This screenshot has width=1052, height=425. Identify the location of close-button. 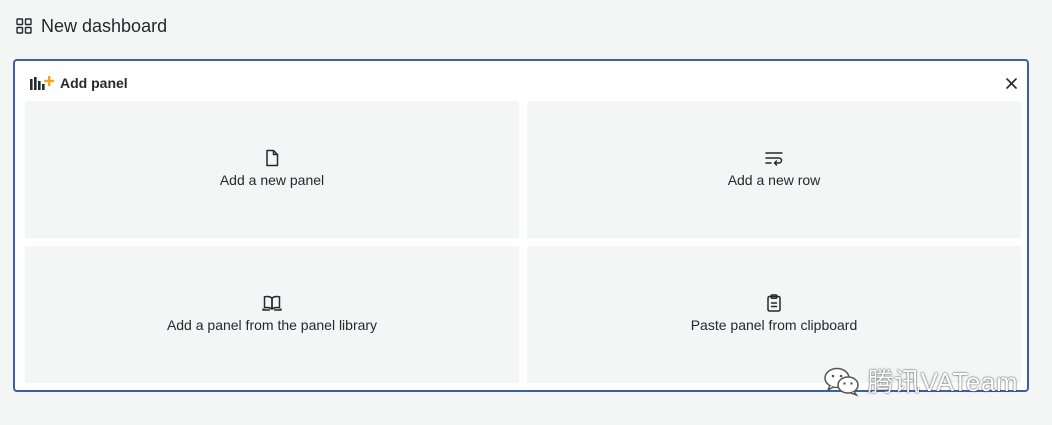
(1011, 83).